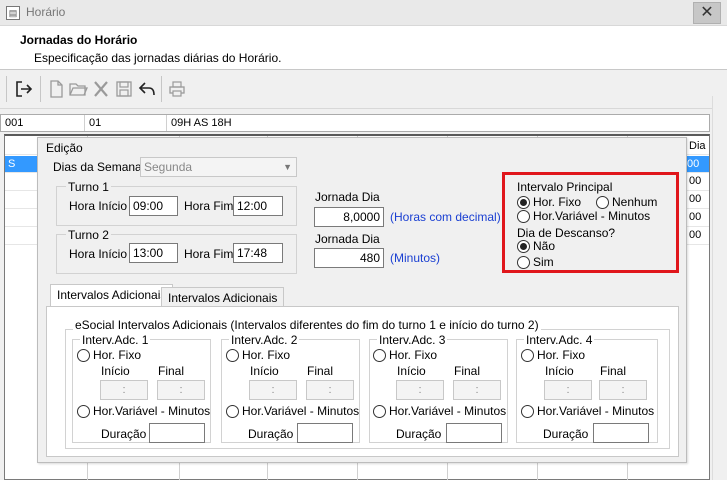 The width and height of the screenshot is (727, 480). Describe the element at coordinates (697, 146) in the screenshot. I see `grid-header-dia: Dia` at that location.